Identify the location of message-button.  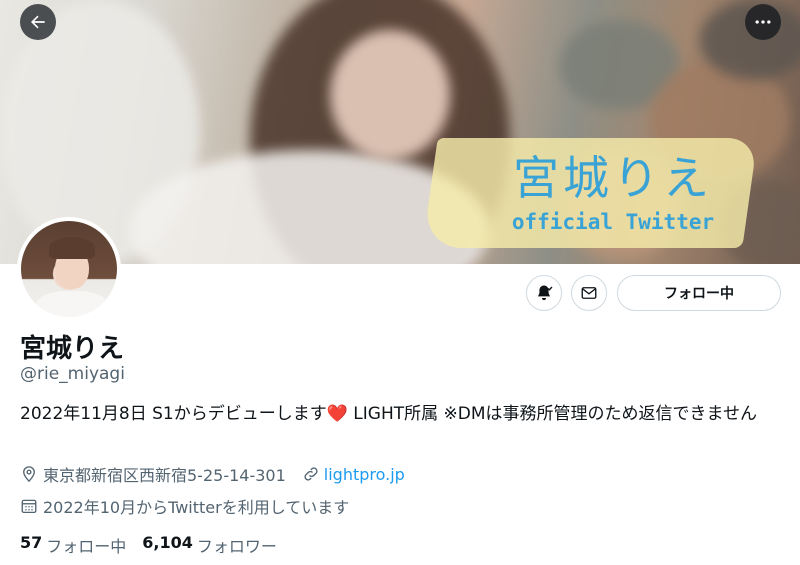
(589, 293).